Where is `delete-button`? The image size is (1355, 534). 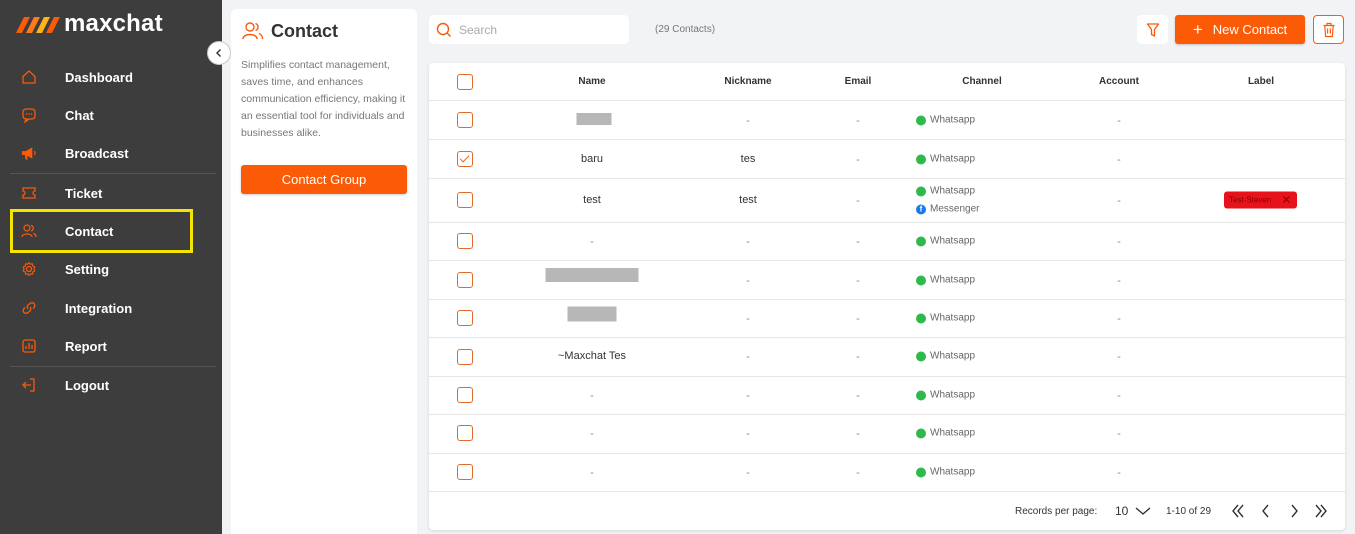 delete-button is located at coordinates (1328, 29).